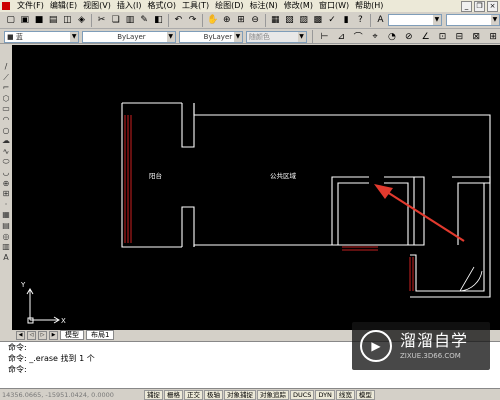  Describe the element at coordinates (115, 20) in the screenshot. I see `copy-icon: ❏` at that location.